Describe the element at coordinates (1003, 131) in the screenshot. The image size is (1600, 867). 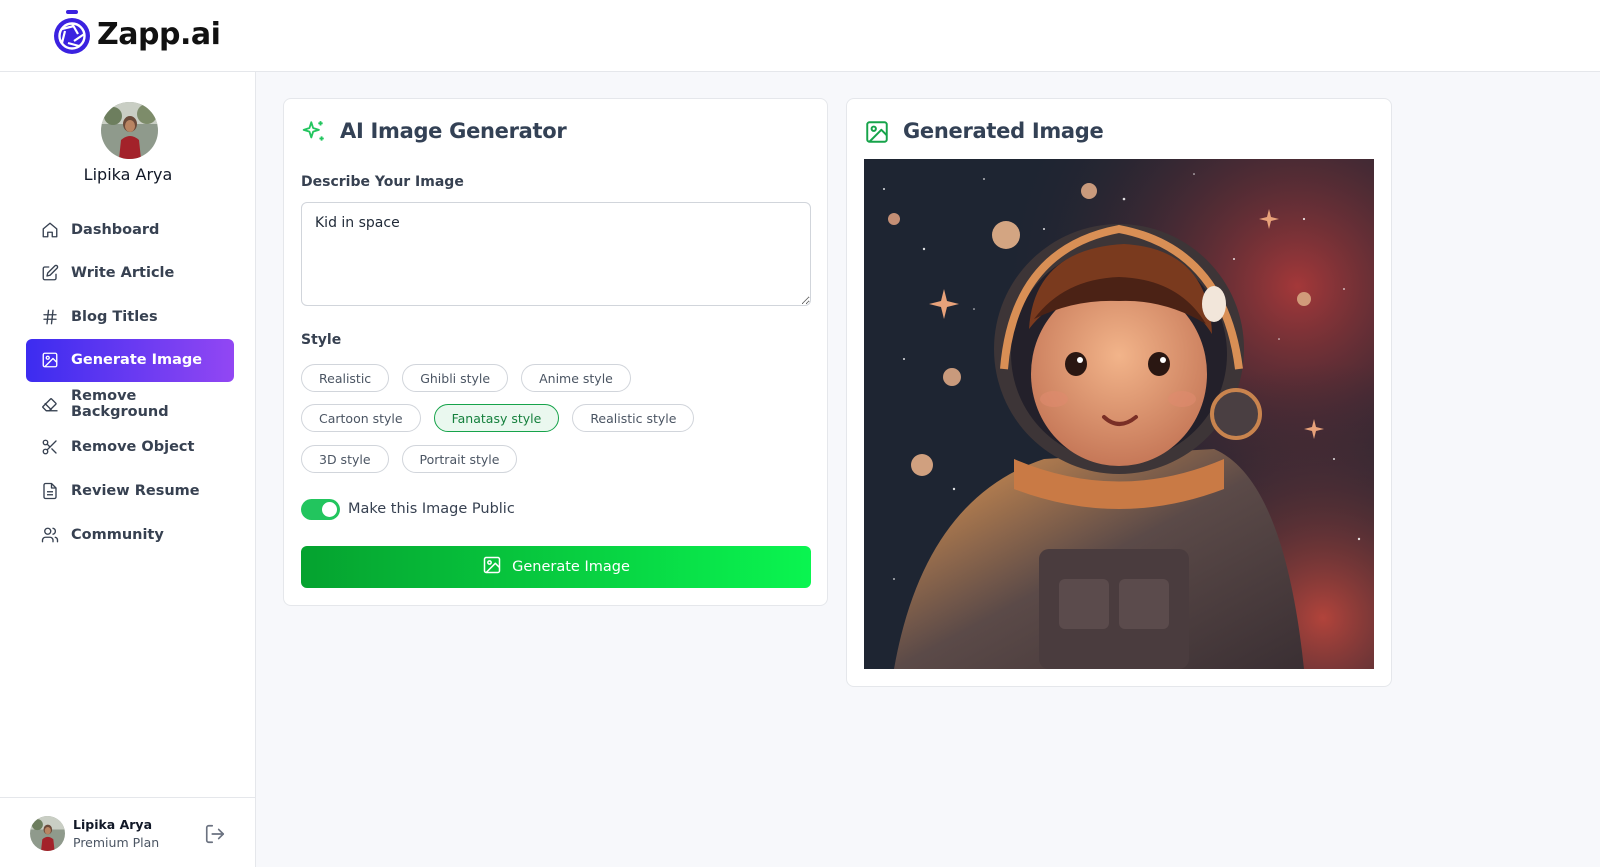
I see `generated-image-title: Generated Image` at that location.